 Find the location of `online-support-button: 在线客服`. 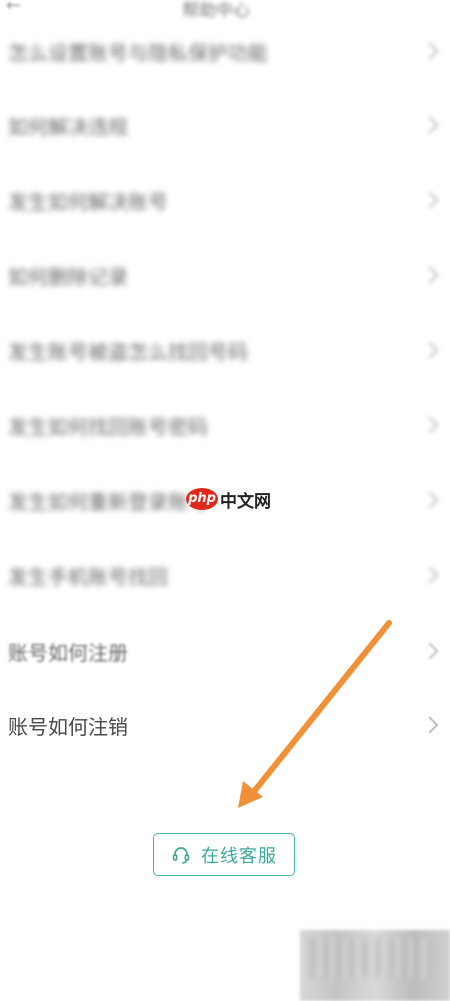

online-support-button: 在线客服 is located at coordinates (224, 854).